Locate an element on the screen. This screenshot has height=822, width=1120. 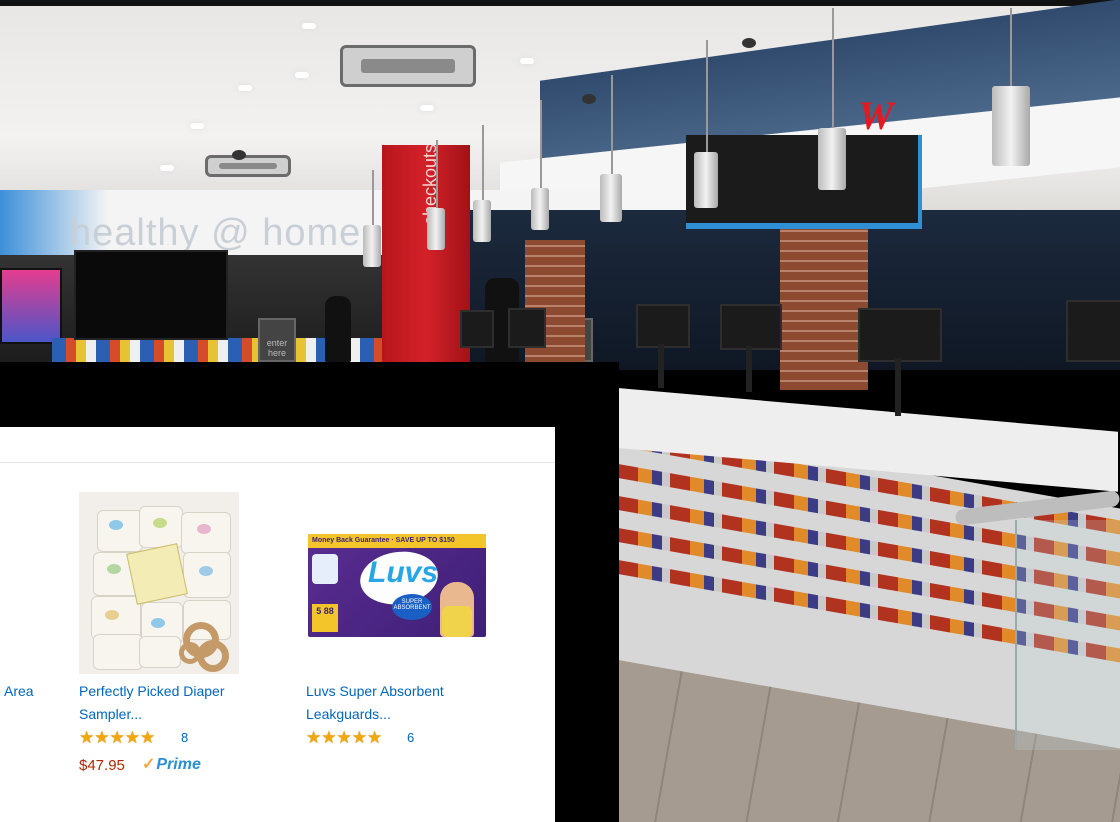
box-banner: Money Back Guarantee · SAVE UP TO $150 is located at coordinates (397, 541).